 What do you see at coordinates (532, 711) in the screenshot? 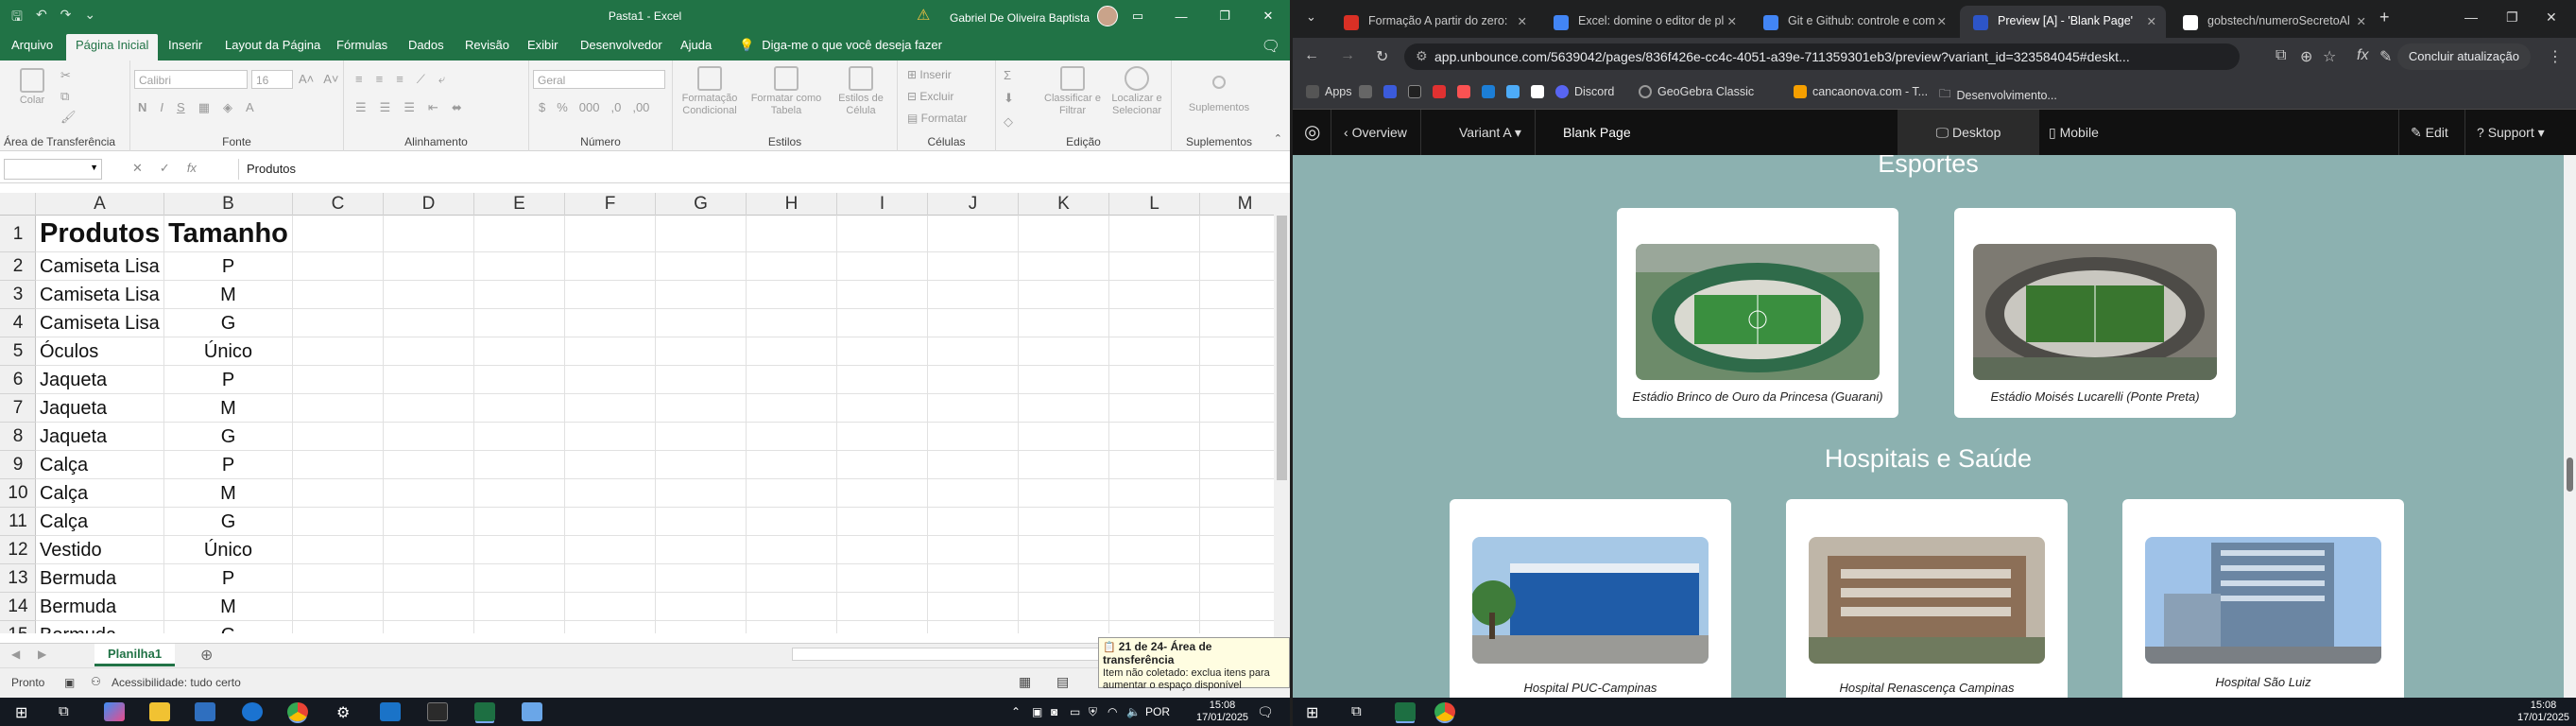
I see `notepad-icon` at bounding box center [532, 711].